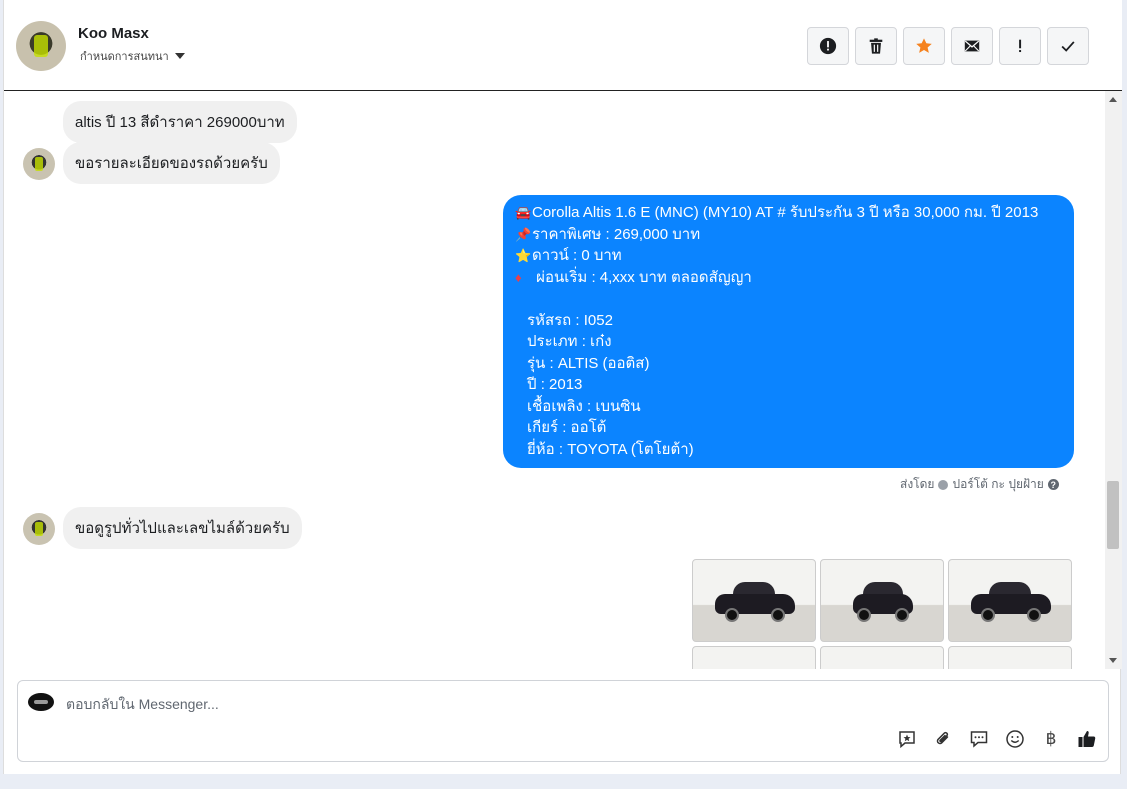 The image size is (1127, 789). I want to click on delete-icon, so click(876, 46).